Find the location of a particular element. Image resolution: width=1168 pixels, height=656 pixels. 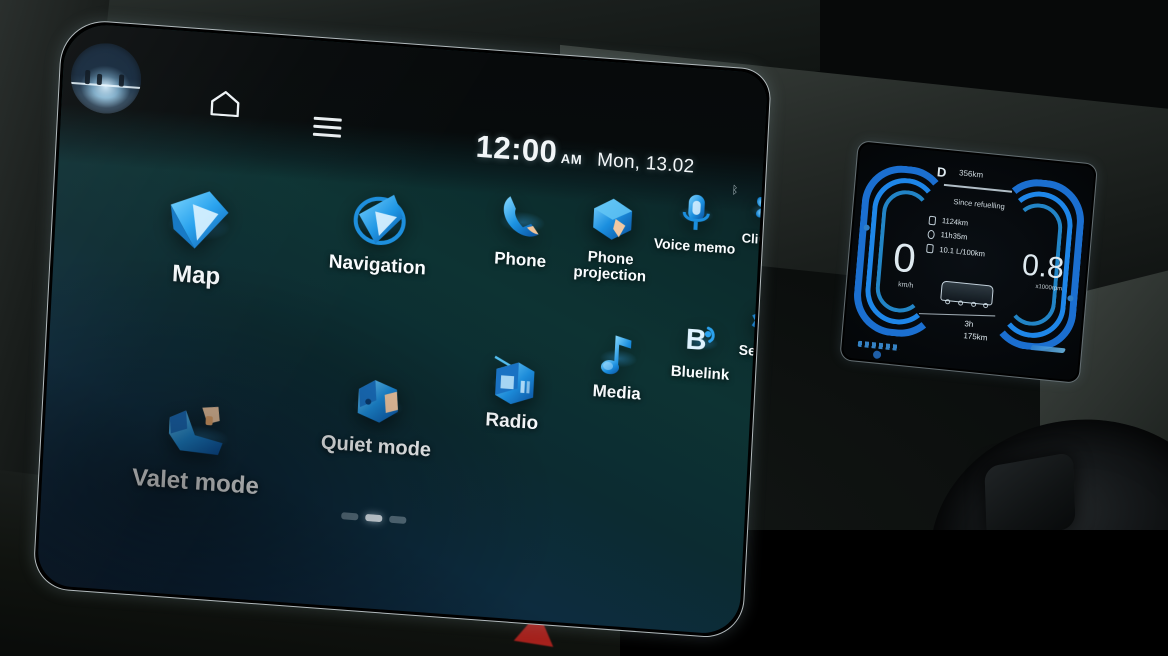

eta-distance: 175km is located at coordinates (975, 337).